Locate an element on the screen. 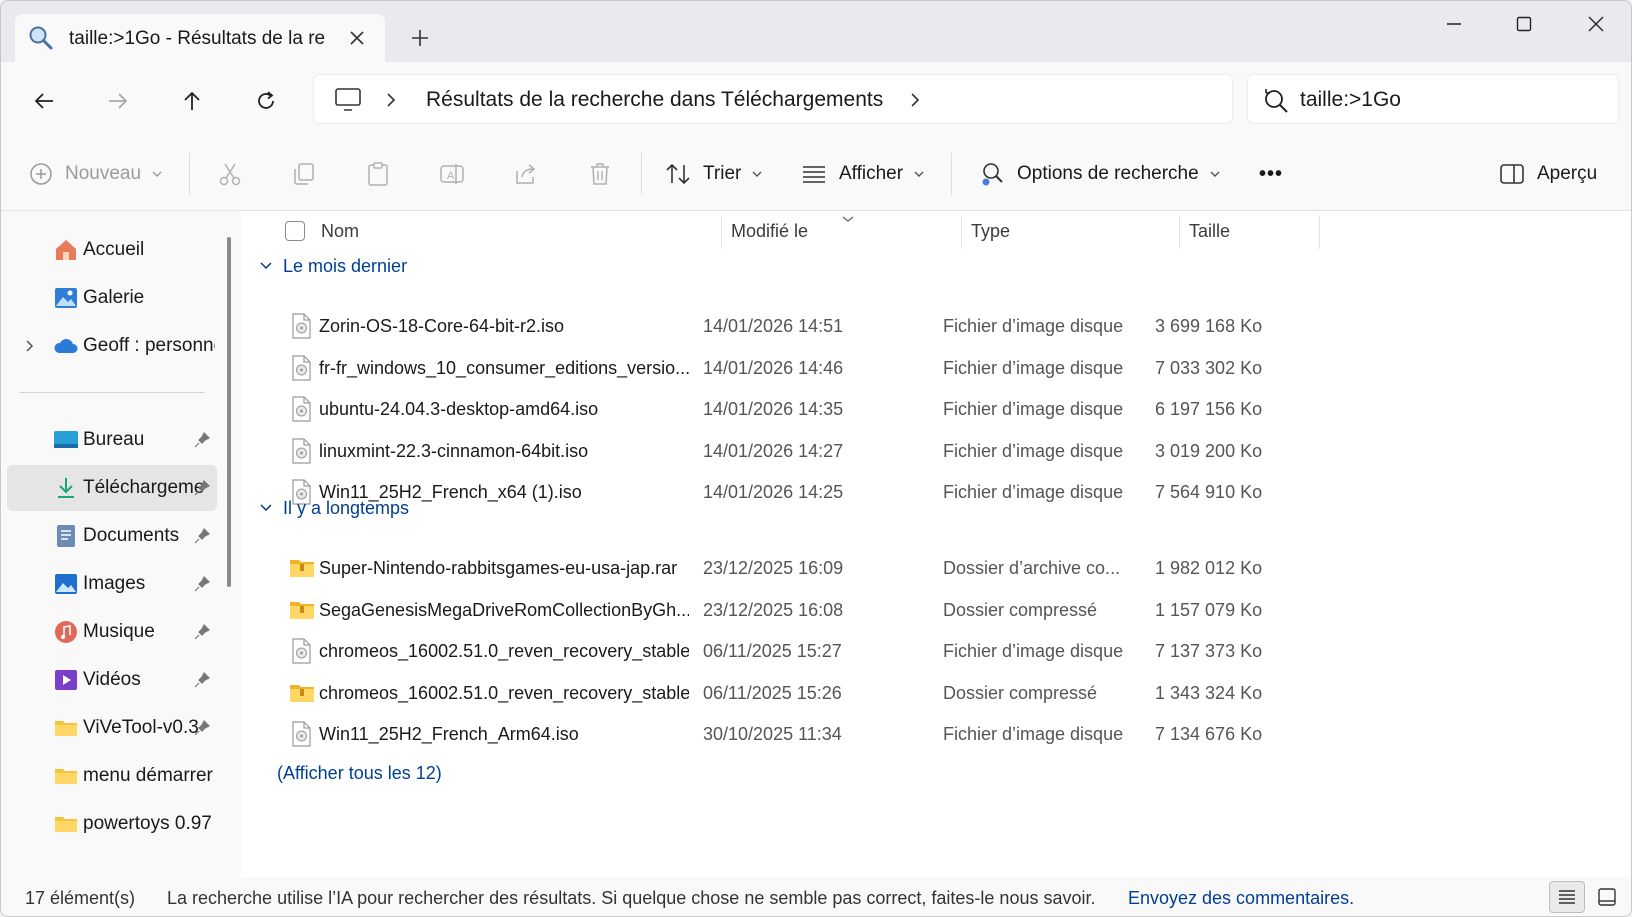 This screenshot has width=1632, height=917. column-header-name: Nom is located at coordinates (340, 231).